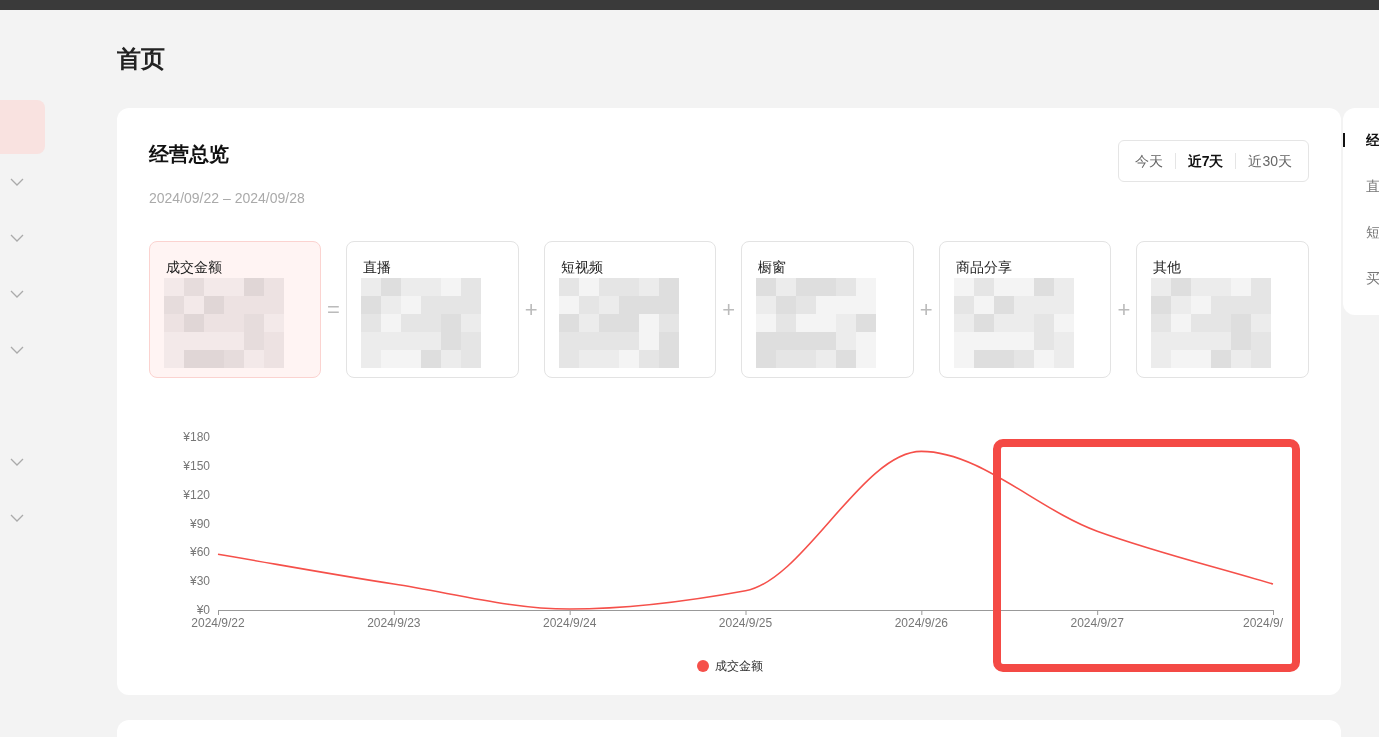 This screenshot has width=1379, height=737. I want to click on metric-label: 商品分享, so click(983, 268).